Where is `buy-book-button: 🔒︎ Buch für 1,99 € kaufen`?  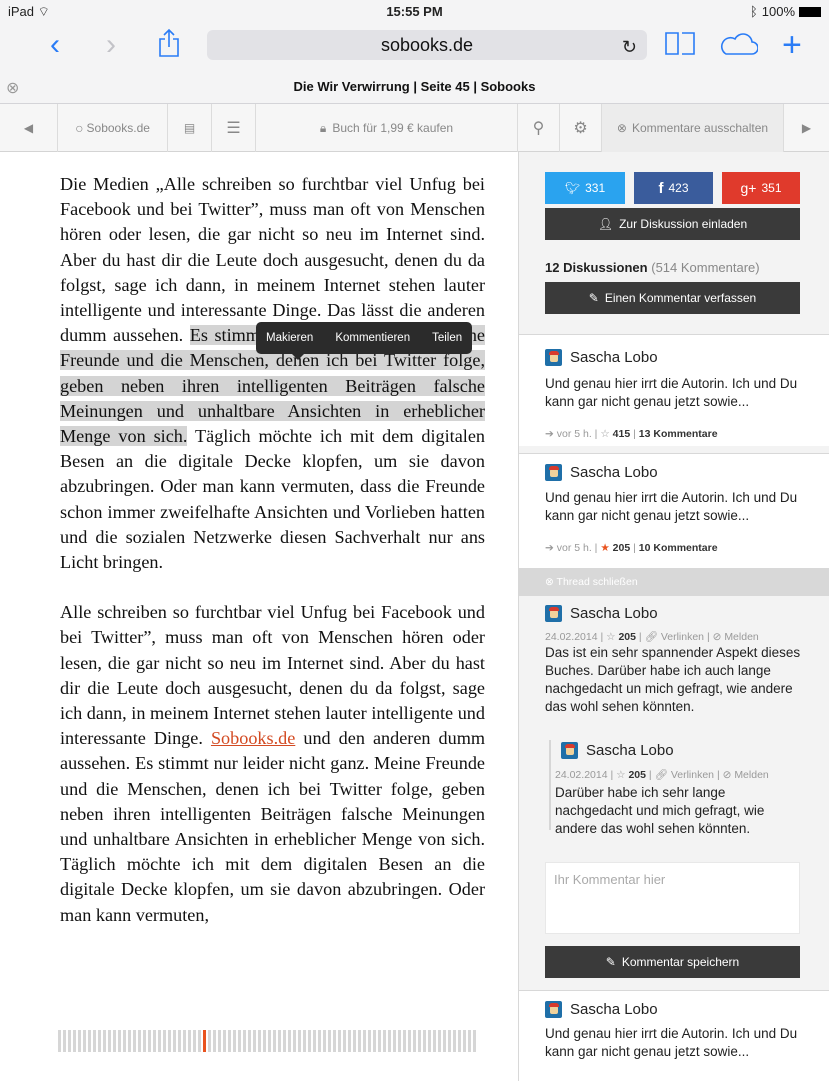 buy-book-button: 🔒︎ Buch für 1,99 € kaufen is located at coordinates (387, 128).